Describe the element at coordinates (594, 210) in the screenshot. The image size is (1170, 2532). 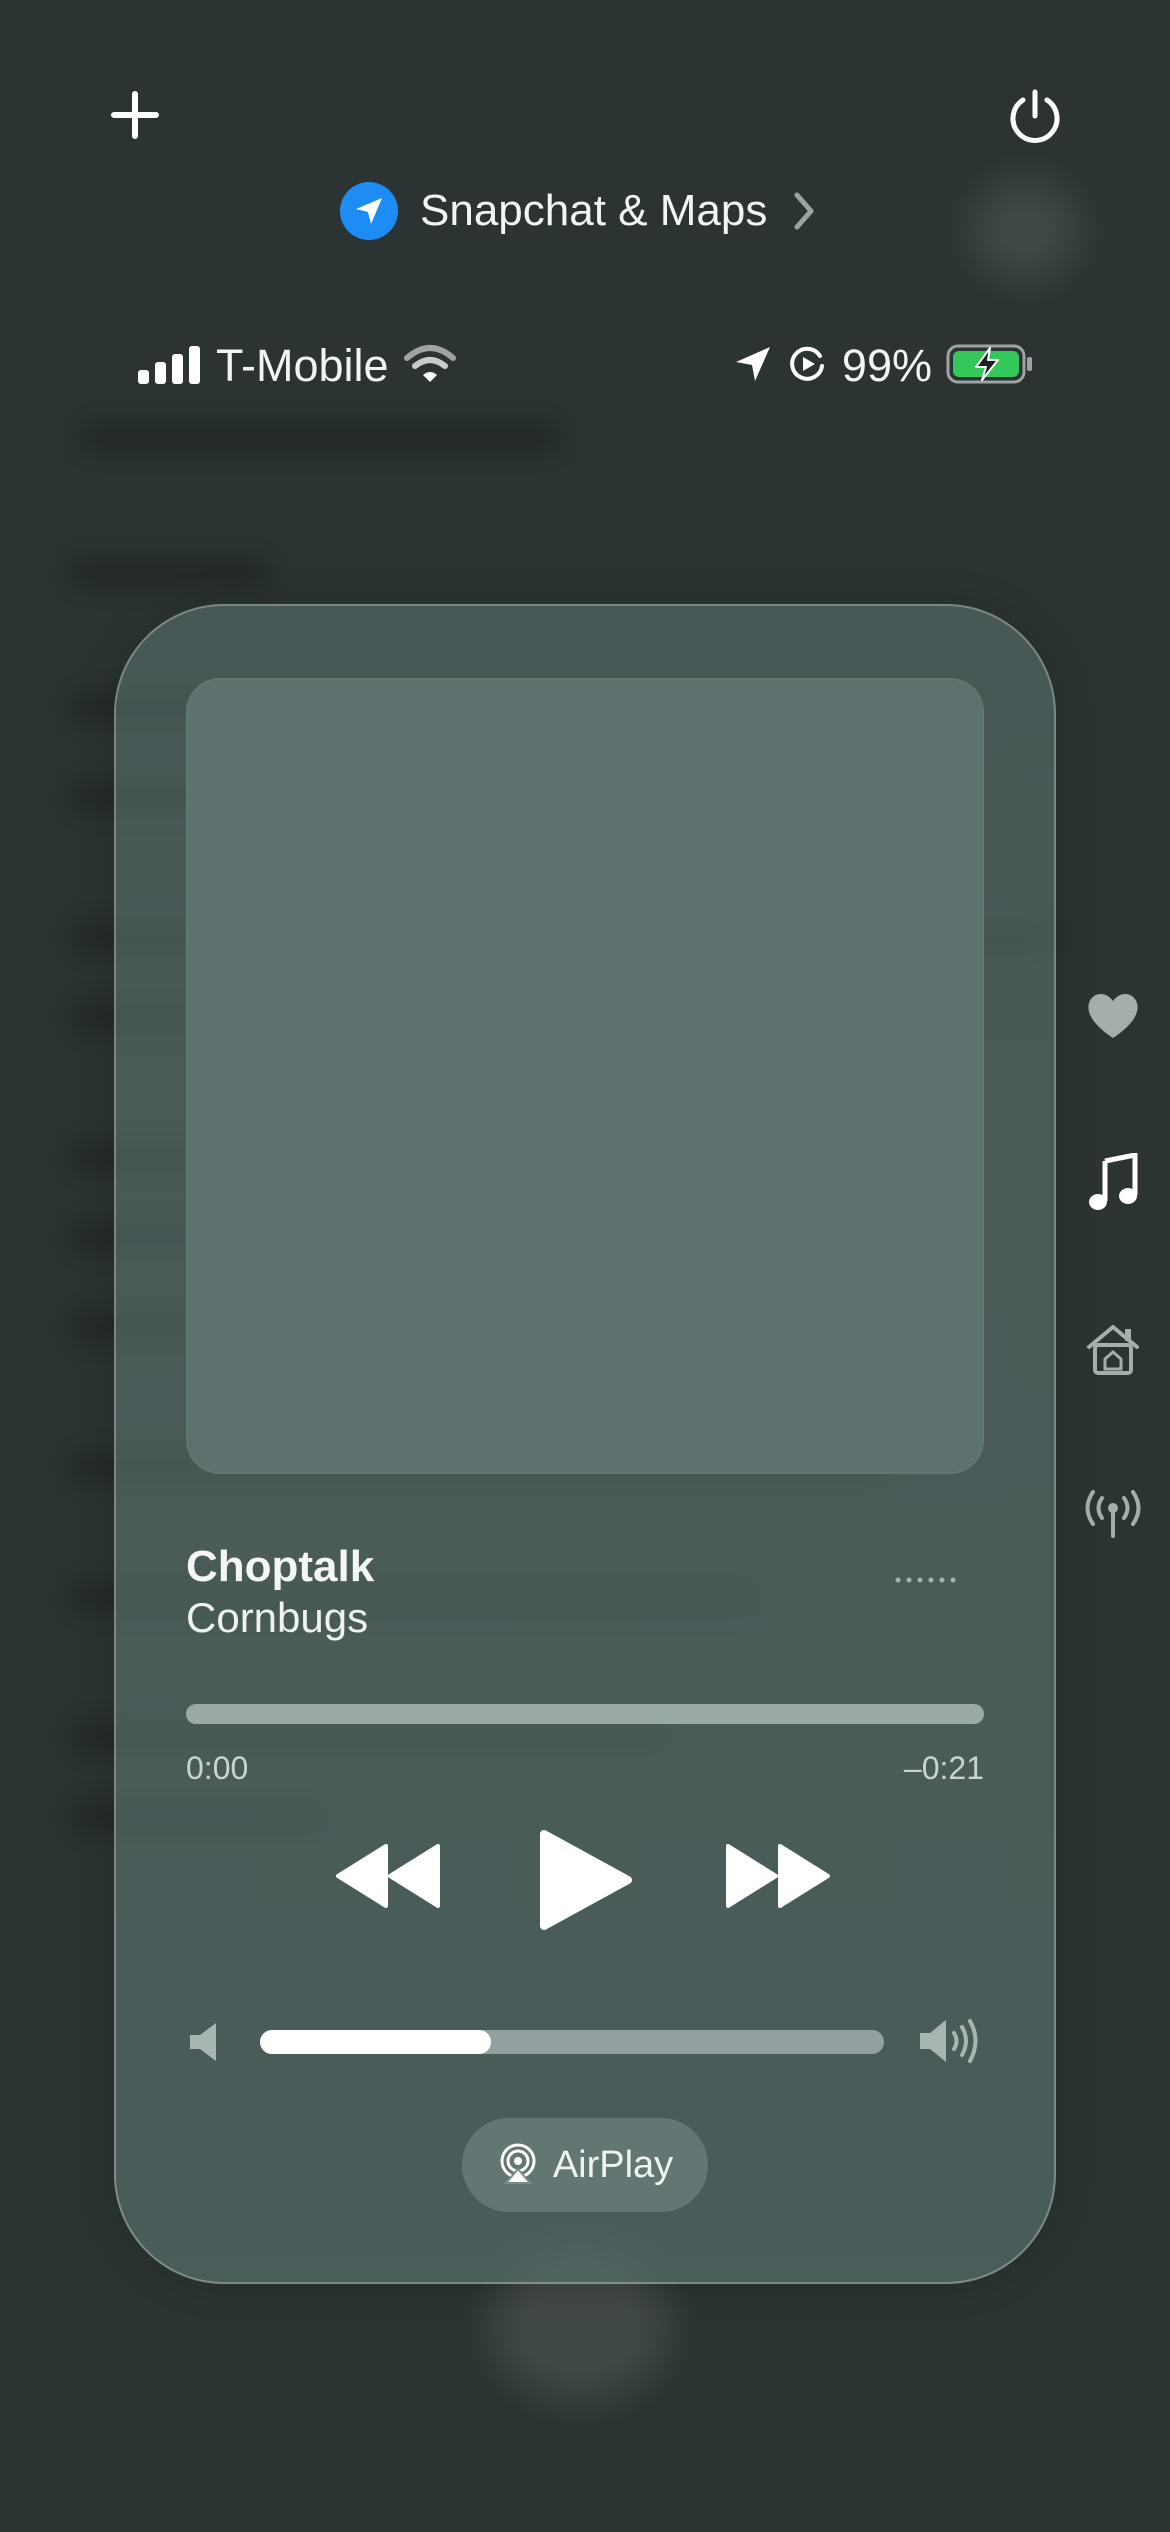
I see `location-apps-label: Snapchat & Maps` at that location.